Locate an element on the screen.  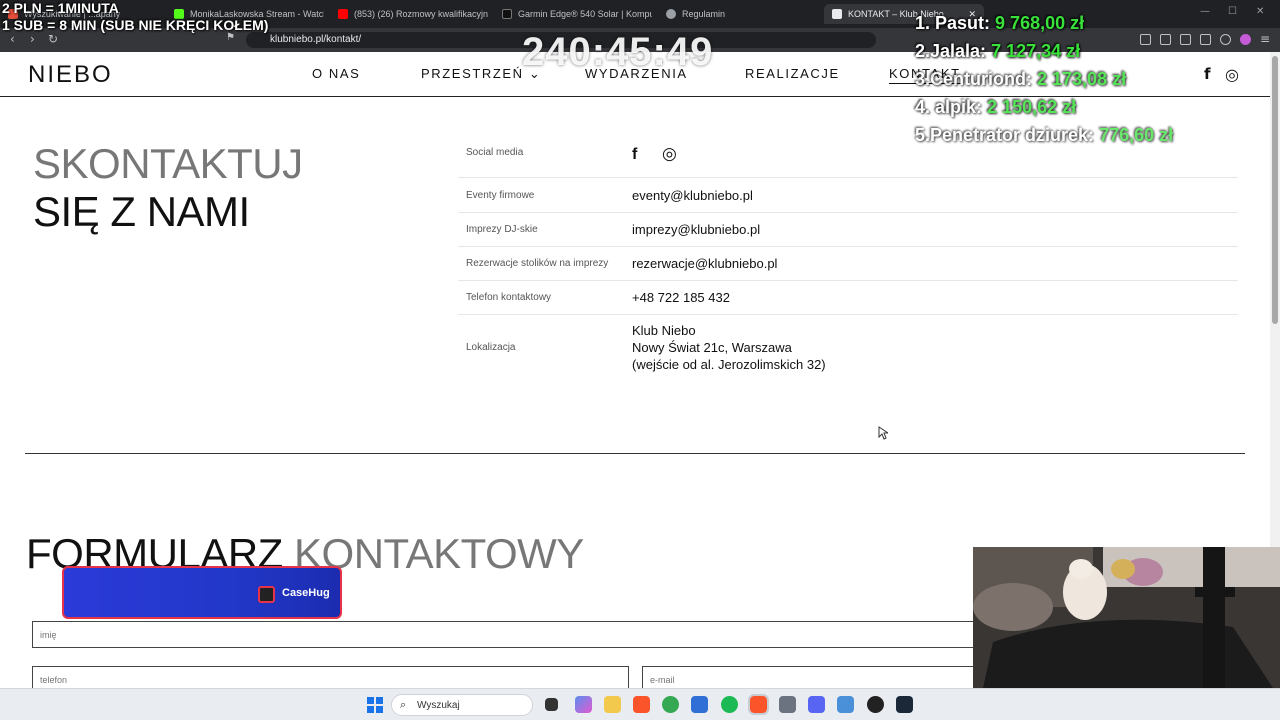
site-logo: NIEBO is located at coordinates (70, 75).